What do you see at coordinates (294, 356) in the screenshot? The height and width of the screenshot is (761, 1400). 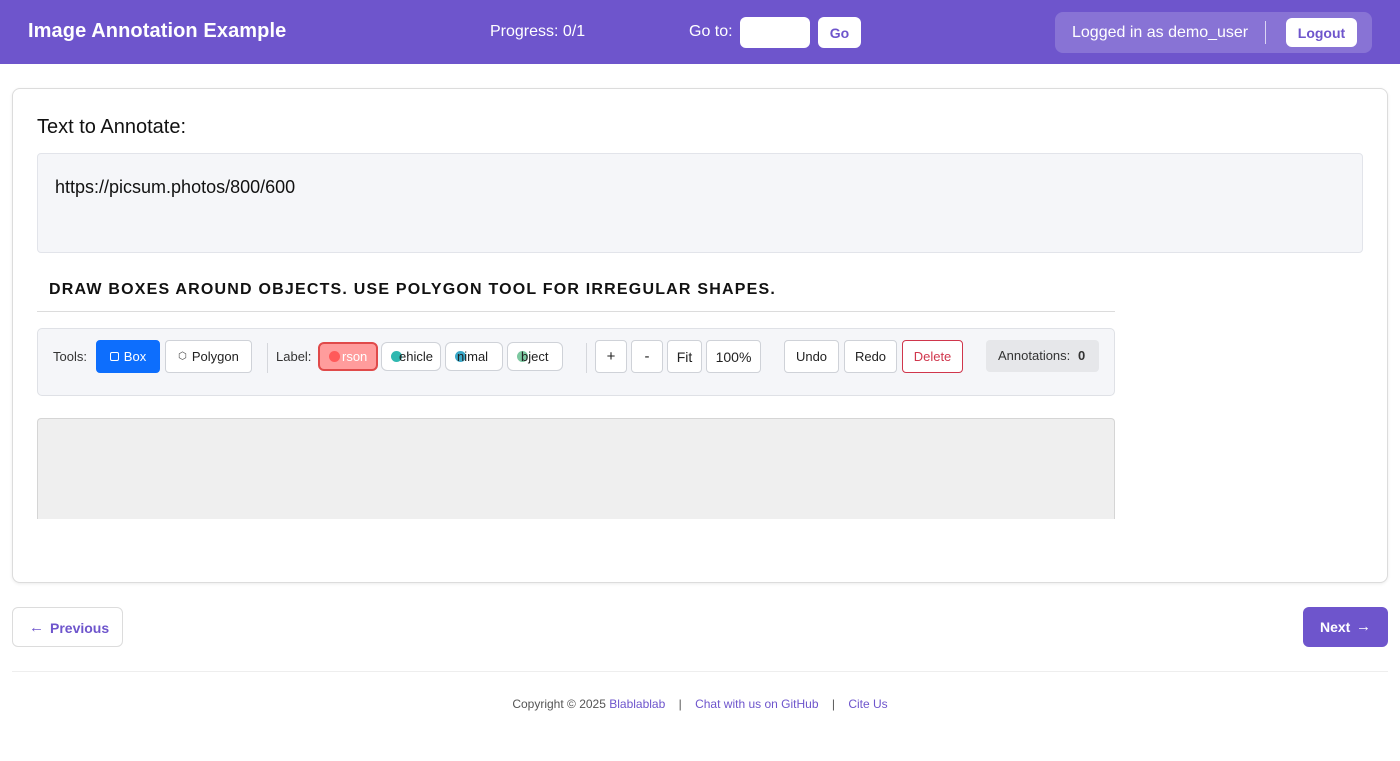 I see `label-label: Label:` at bounding box center [294, 356].